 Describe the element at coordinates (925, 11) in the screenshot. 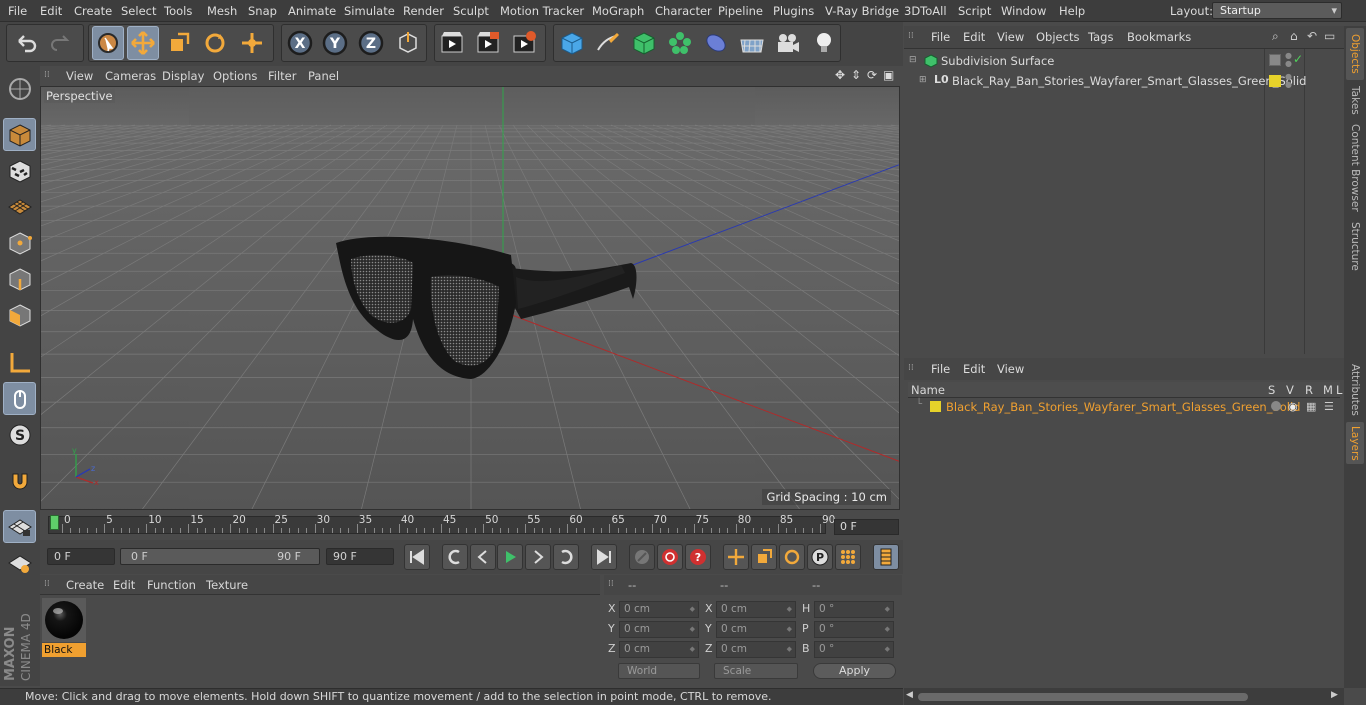

I see `menu-3dtoall: 3DToAll` at that location.